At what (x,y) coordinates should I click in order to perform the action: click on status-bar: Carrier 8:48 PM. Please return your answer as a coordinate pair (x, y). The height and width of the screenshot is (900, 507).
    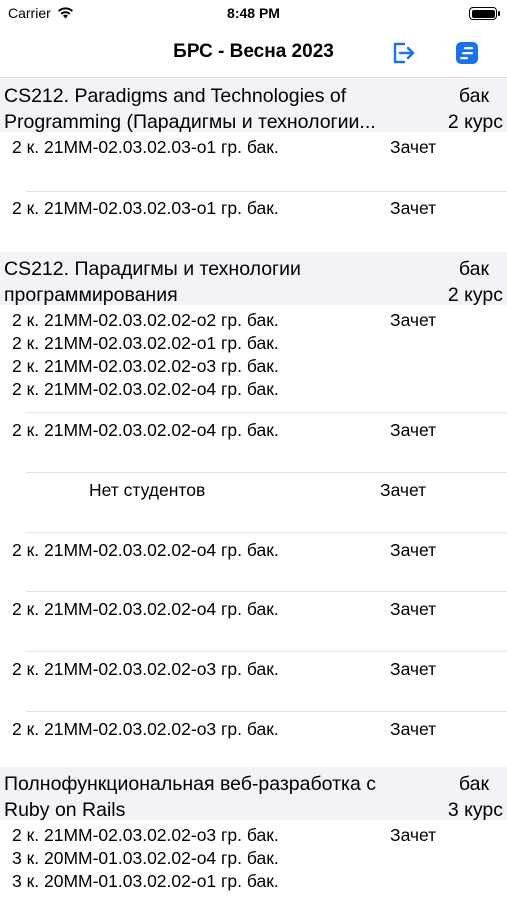
    Looking at the image, I should click on (253, 14).